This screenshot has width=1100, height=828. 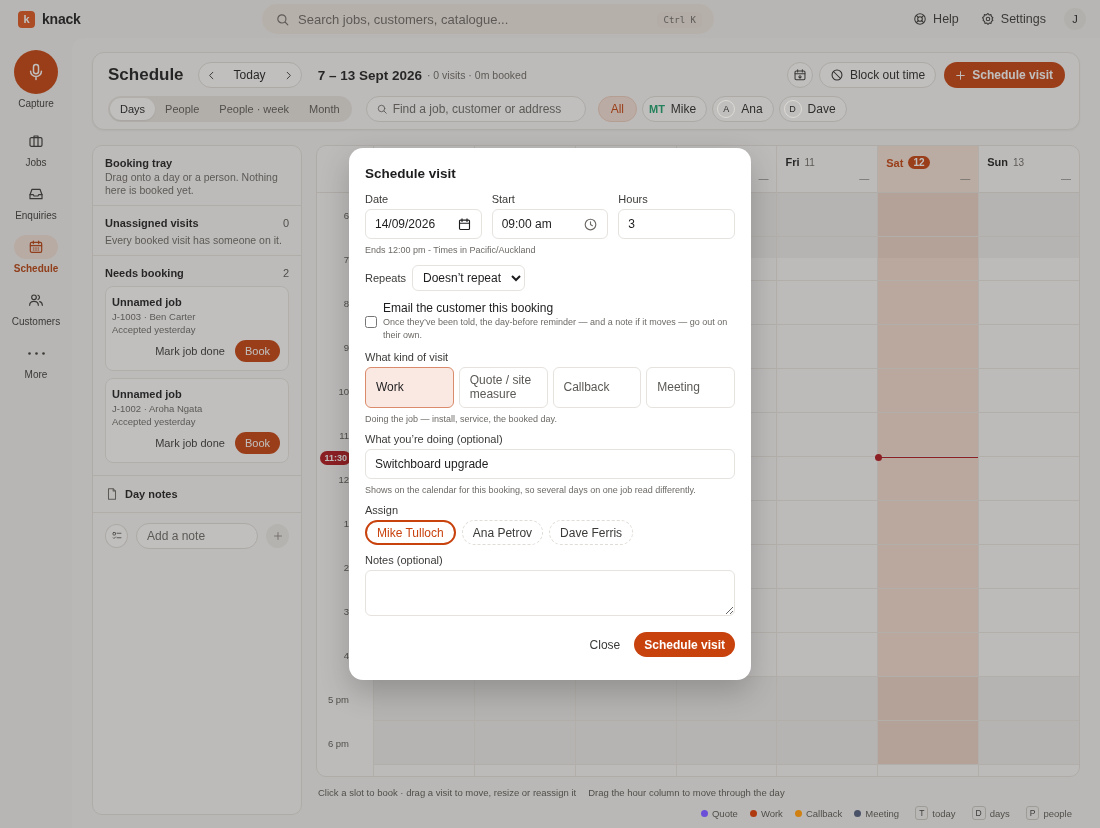 I want to click on nav-item: Enquiries, so click(x=36, y=201).